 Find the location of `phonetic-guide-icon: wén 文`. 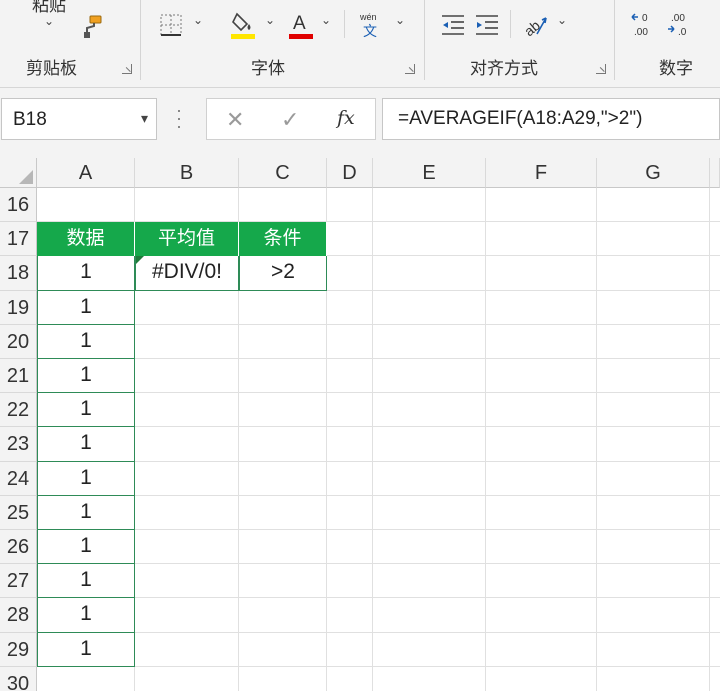

phonetic-guide-icon: wén 文 is located at coordinates (368, 25).